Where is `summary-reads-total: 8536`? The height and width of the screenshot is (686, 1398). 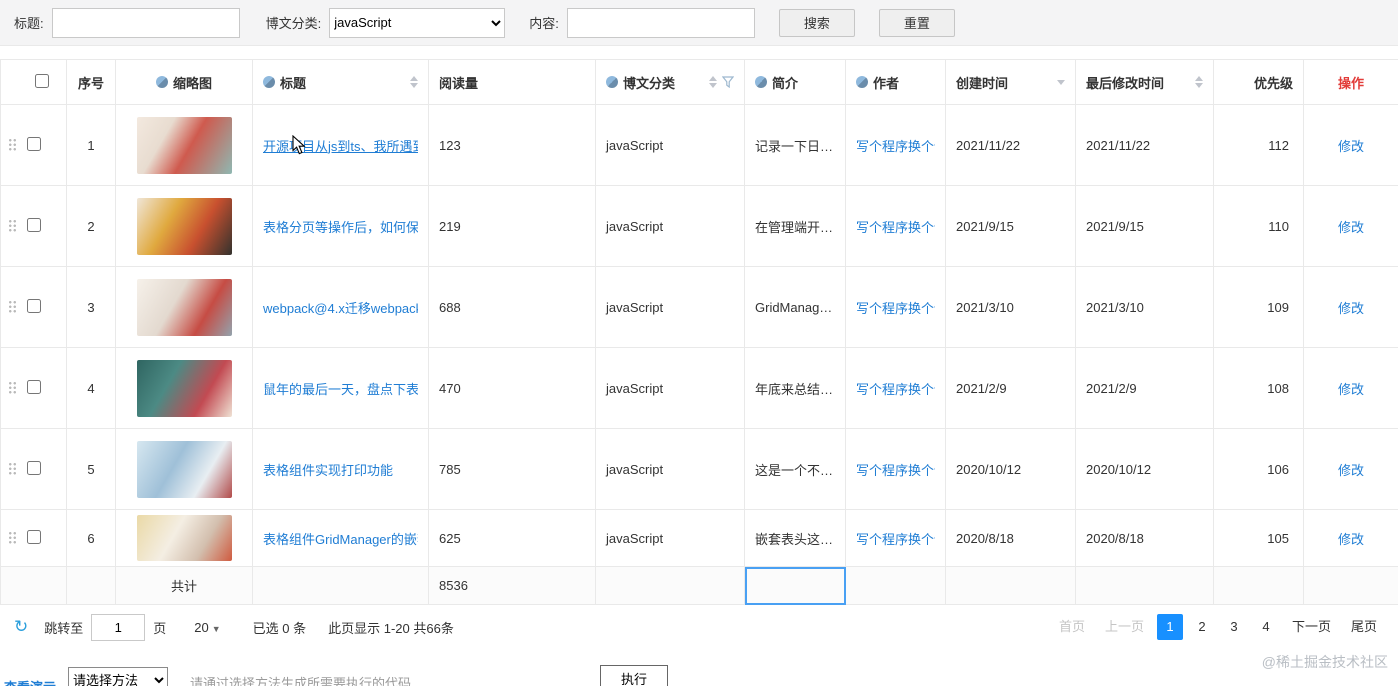 summary-reads-total: 8536 is located at coordinates (512, 585).